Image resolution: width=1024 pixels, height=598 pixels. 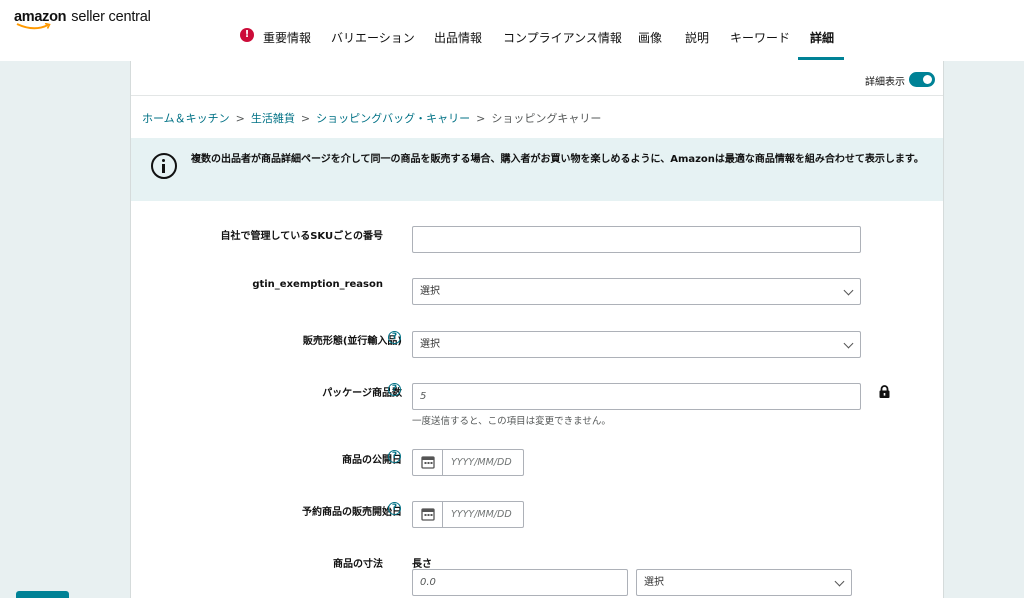 I want to click on preorder-date-placeholder: YYYY/MM/DD, so click(x=481, y=514).